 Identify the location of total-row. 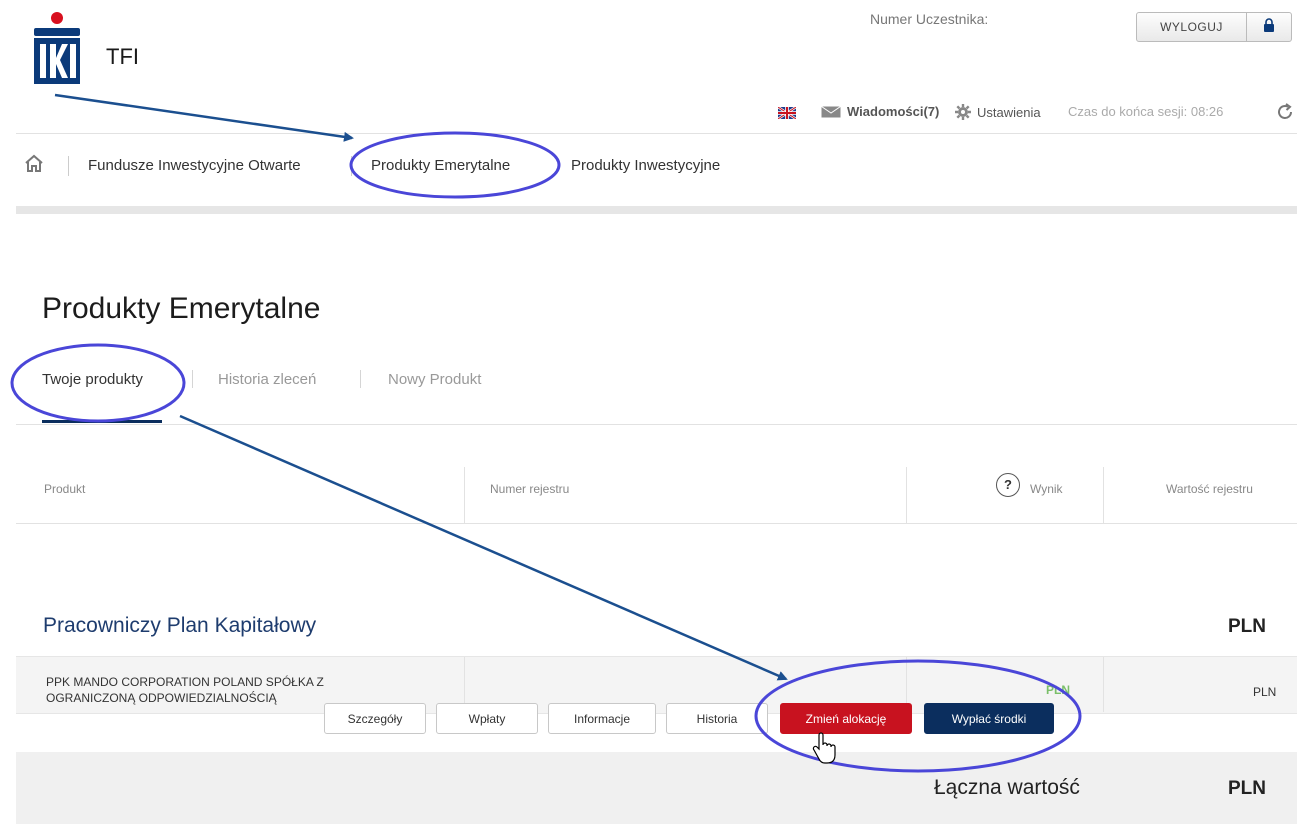
(656, 788).